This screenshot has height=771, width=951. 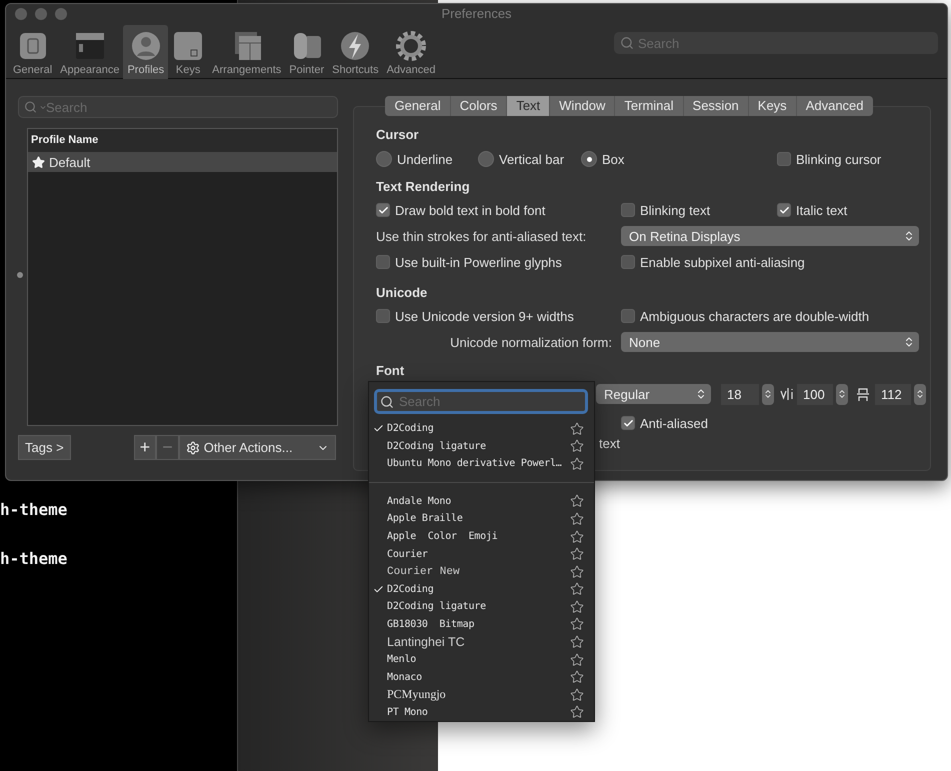 What do you see at coordinates (247, 52) in the screenshot?
I see `toolbar-item: Arrangements` at bounding box center [247, 52].